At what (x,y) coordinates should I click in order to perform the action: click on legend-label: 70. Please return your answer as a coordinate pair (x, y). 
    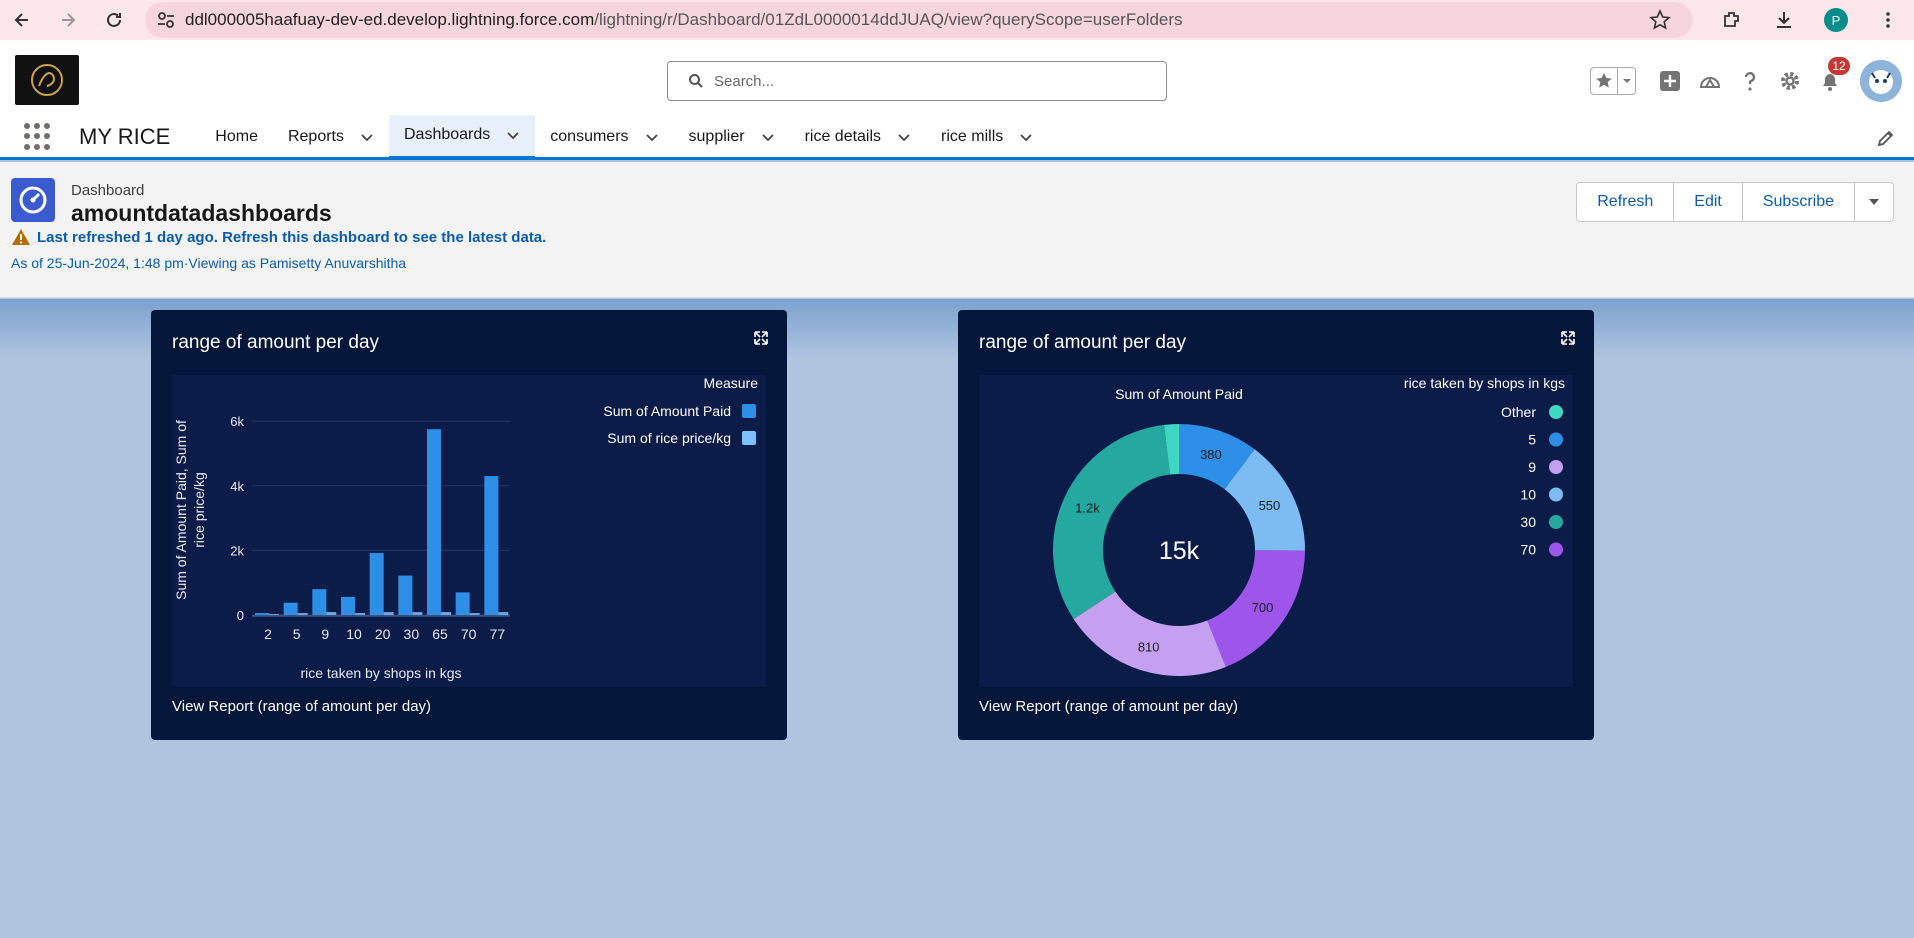
    Looking at the image, I should click on (1528, 550).